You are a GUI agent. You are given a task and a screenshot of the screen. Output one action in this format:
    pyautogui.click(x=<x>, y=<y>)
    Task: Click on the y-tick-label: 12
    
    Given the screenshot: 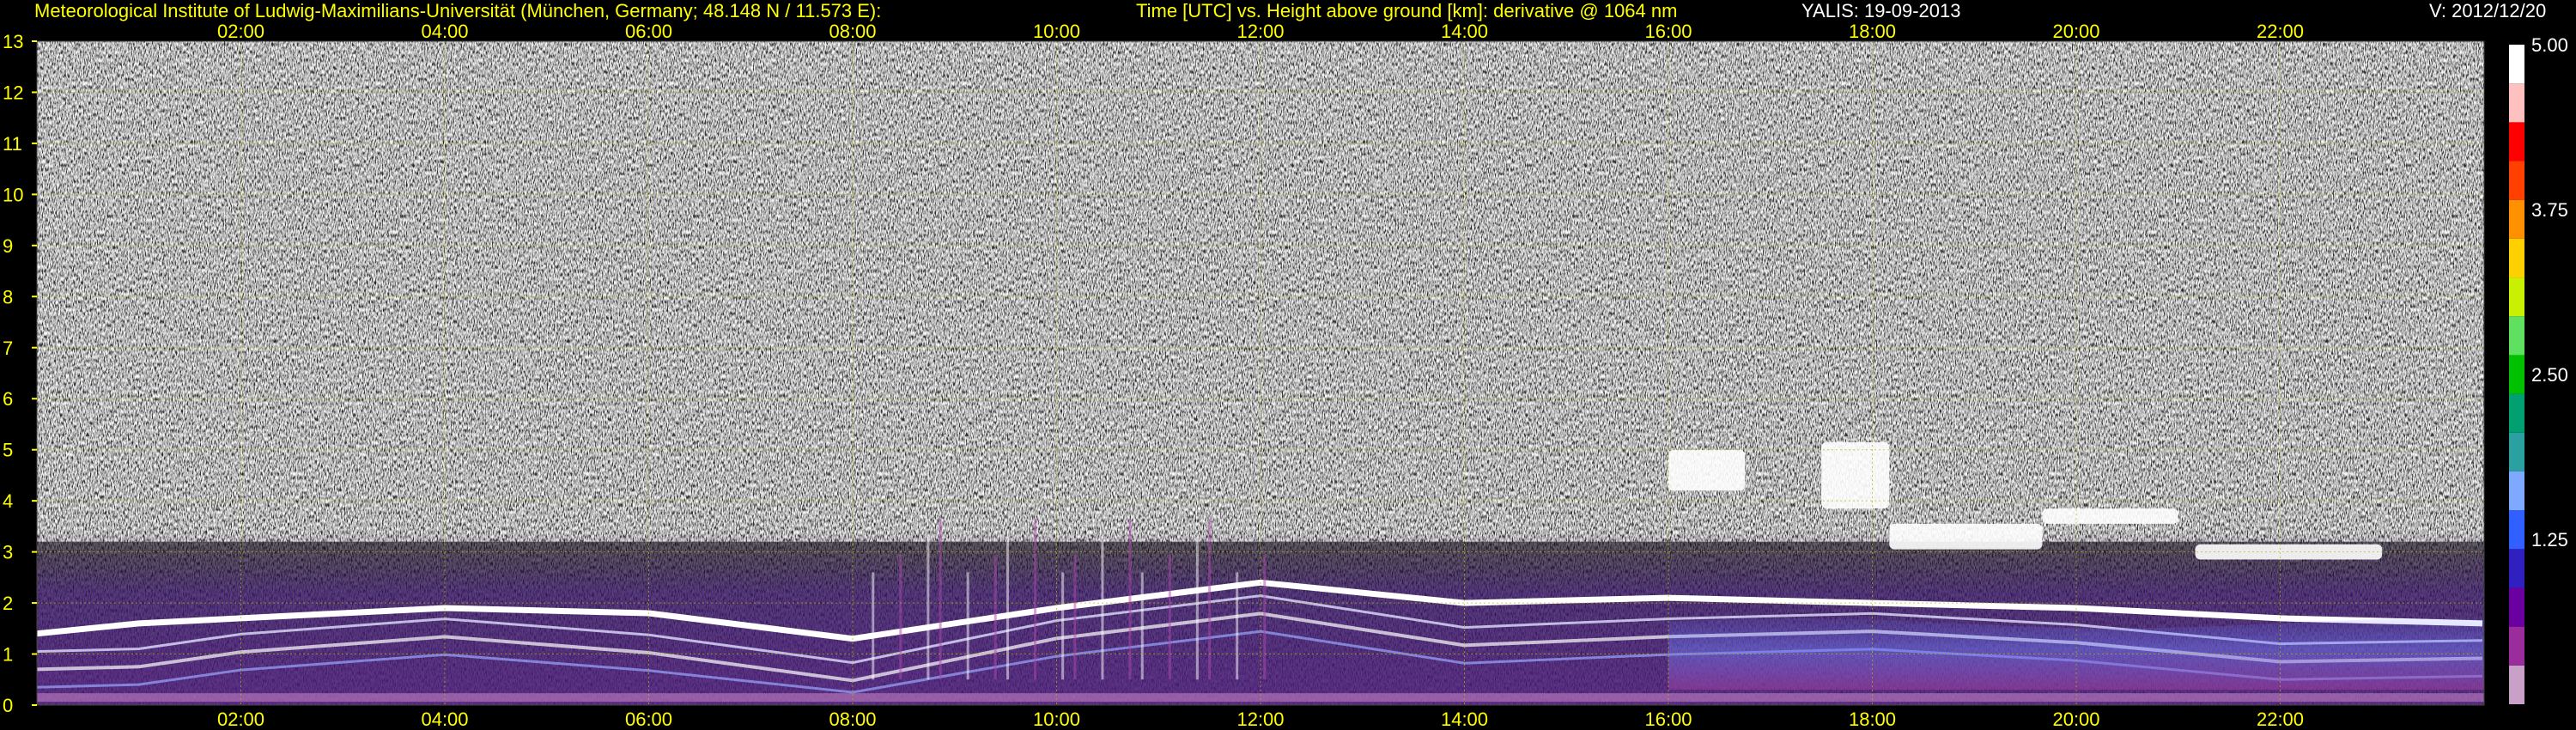 What is the action you would take?
    pyautogui.click(x=13, y=92)
    